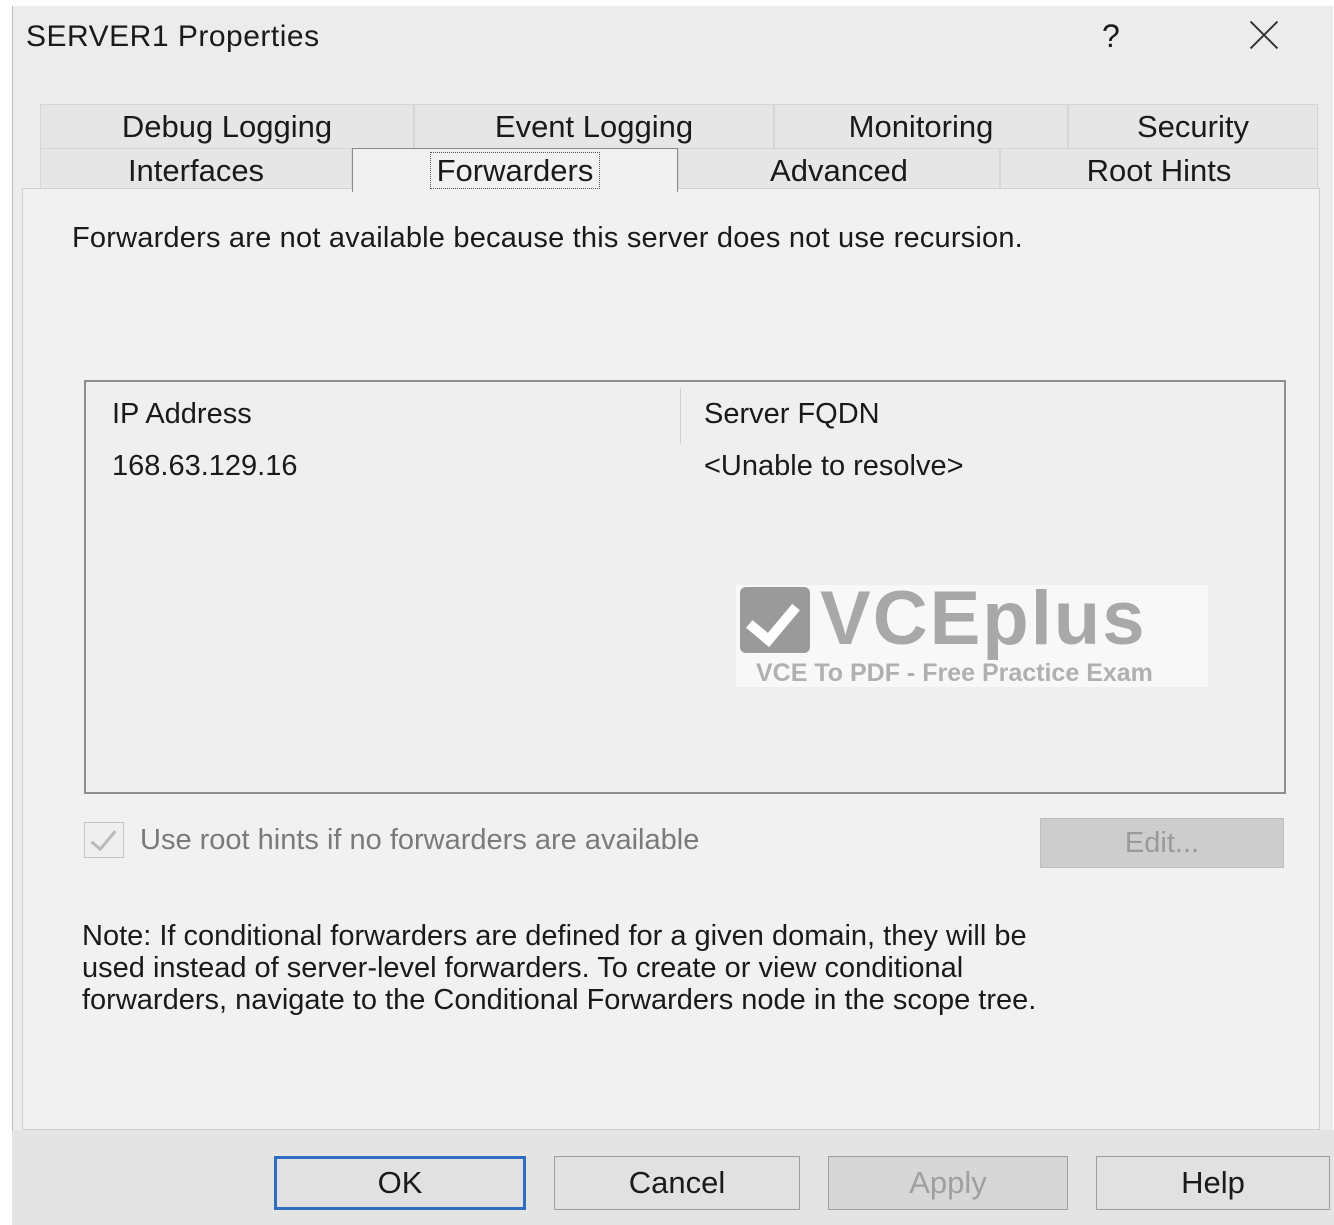 The height and width of the screenshot is (1225, 1334). I want to click on column-header-ip-address: IP Address, so click(182, 414).